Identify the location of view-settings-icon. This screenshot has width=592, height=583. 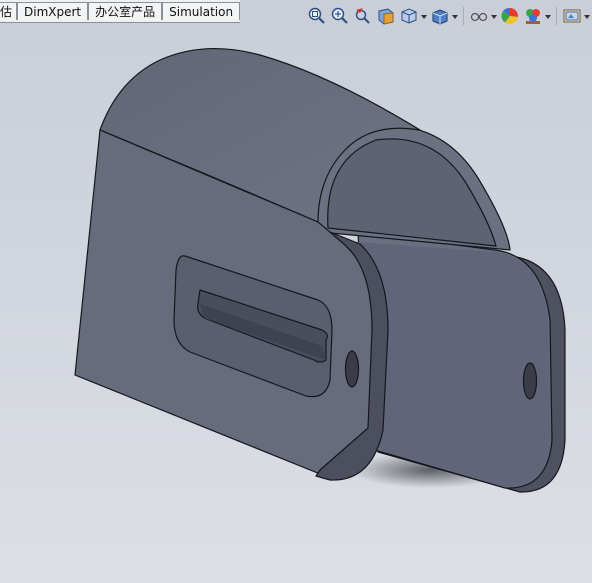
(572, 16).